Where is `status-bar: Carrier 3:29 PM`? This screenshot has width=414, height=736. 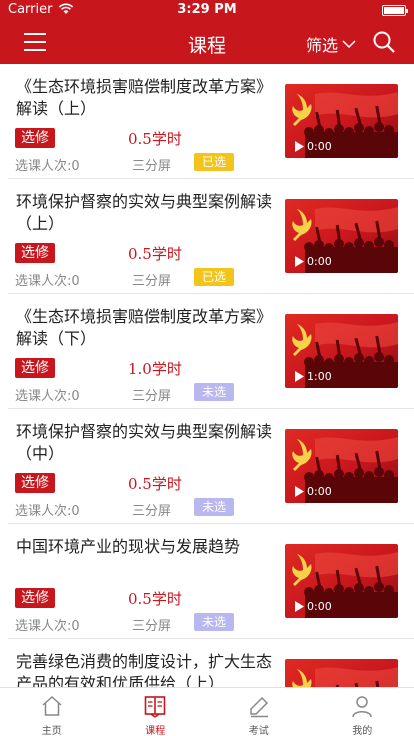
status-bar: Carrier 3:29 PM is located at coordinates (207, 10).